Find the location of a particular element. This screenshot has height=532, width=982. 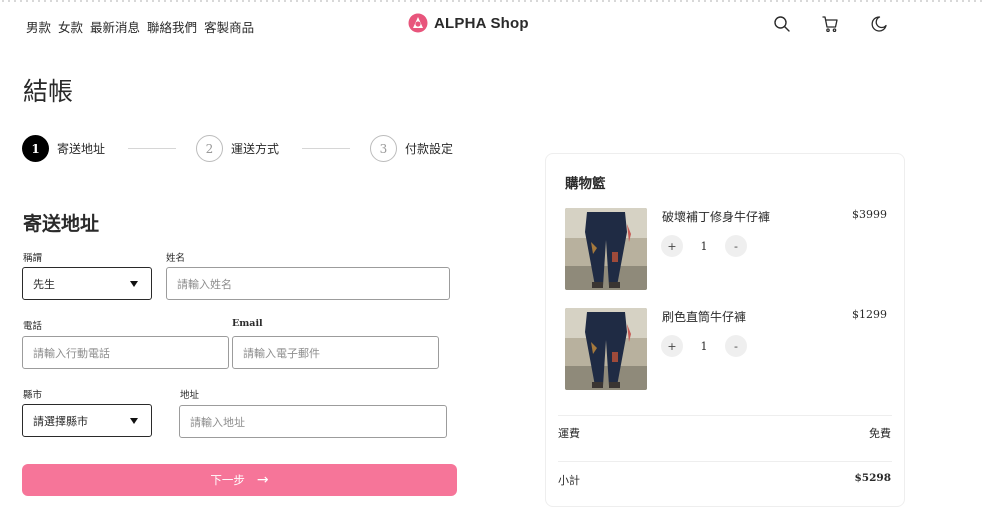

search-icon is located at coordinates (782, 24).